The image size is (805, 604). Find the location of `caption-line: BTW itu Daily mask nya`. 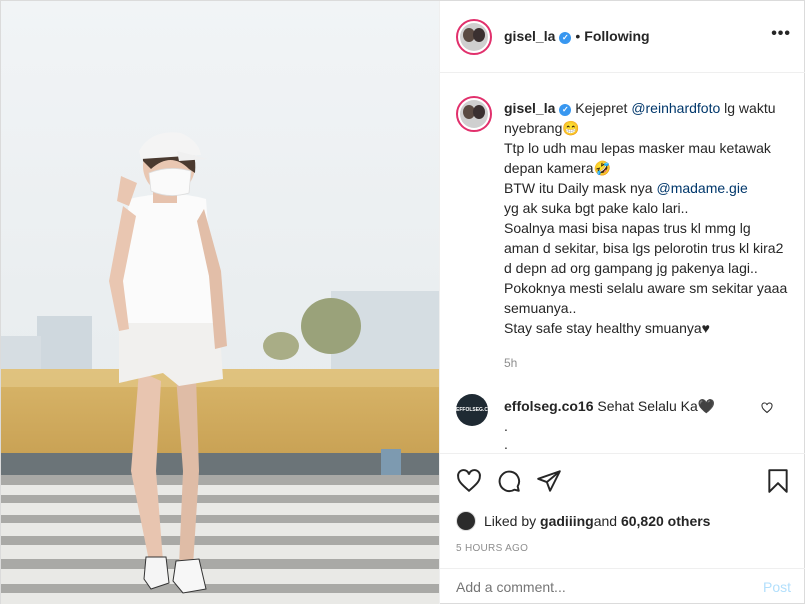

caption-line: BTW itu Daily mask nya is located at coordinates (580, 188).